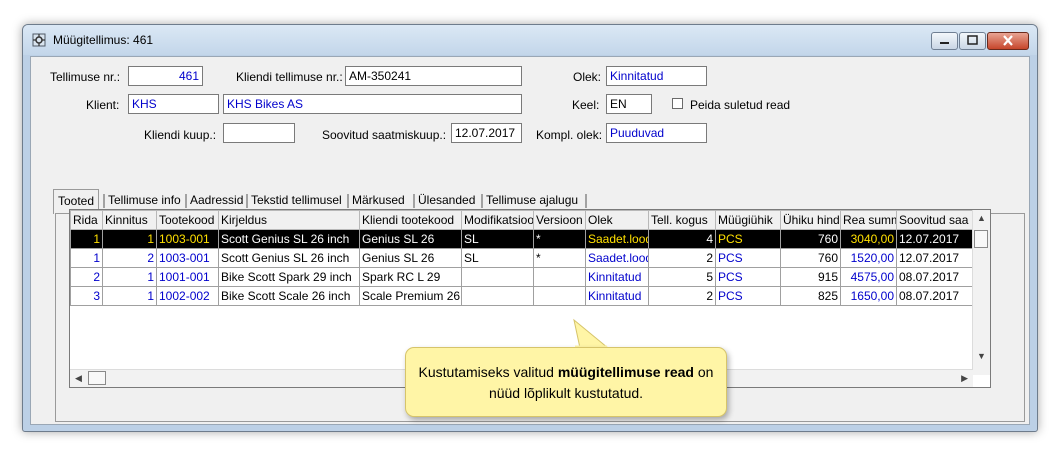 This screenshot has height=457, width=1063. Describe the element at coordinates (868, 277) in the screenshot. I see `cell-row-sum: 4575,00` at that location.